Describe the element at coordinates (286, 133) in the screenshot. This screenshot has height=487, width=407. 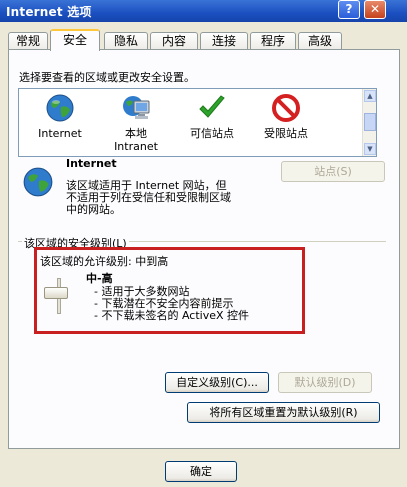
I see `zone-restricted-label: 受限站点` at that location.